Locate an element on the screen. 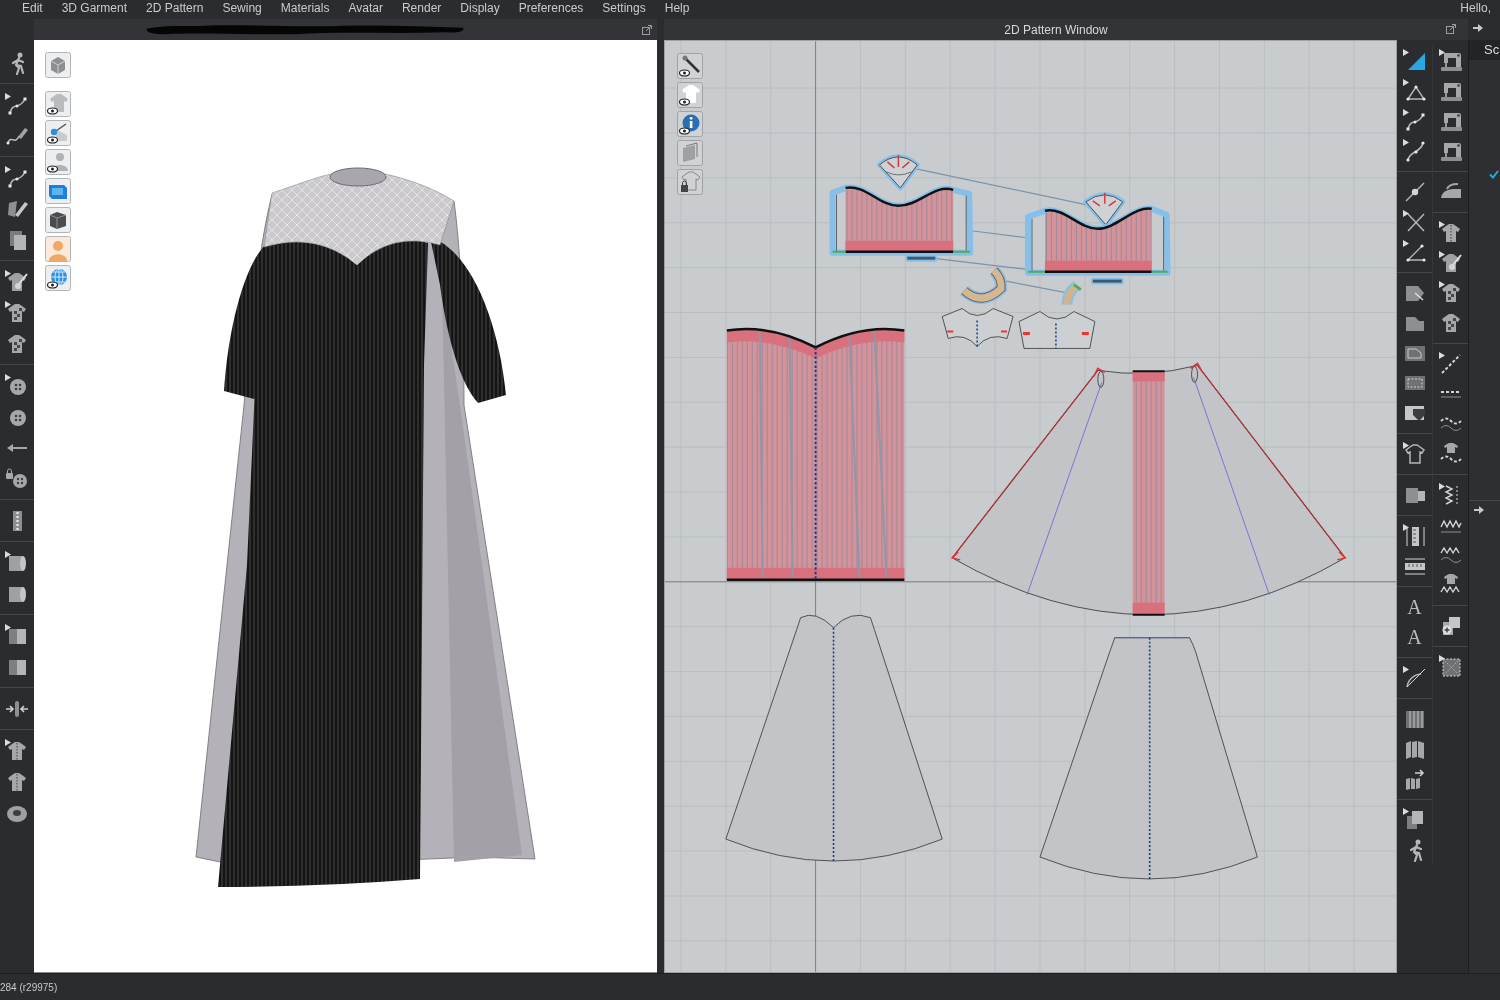 This screenshot has height=1000, width=1500. menu-item: Avatar is located at coordinates (365, 8).